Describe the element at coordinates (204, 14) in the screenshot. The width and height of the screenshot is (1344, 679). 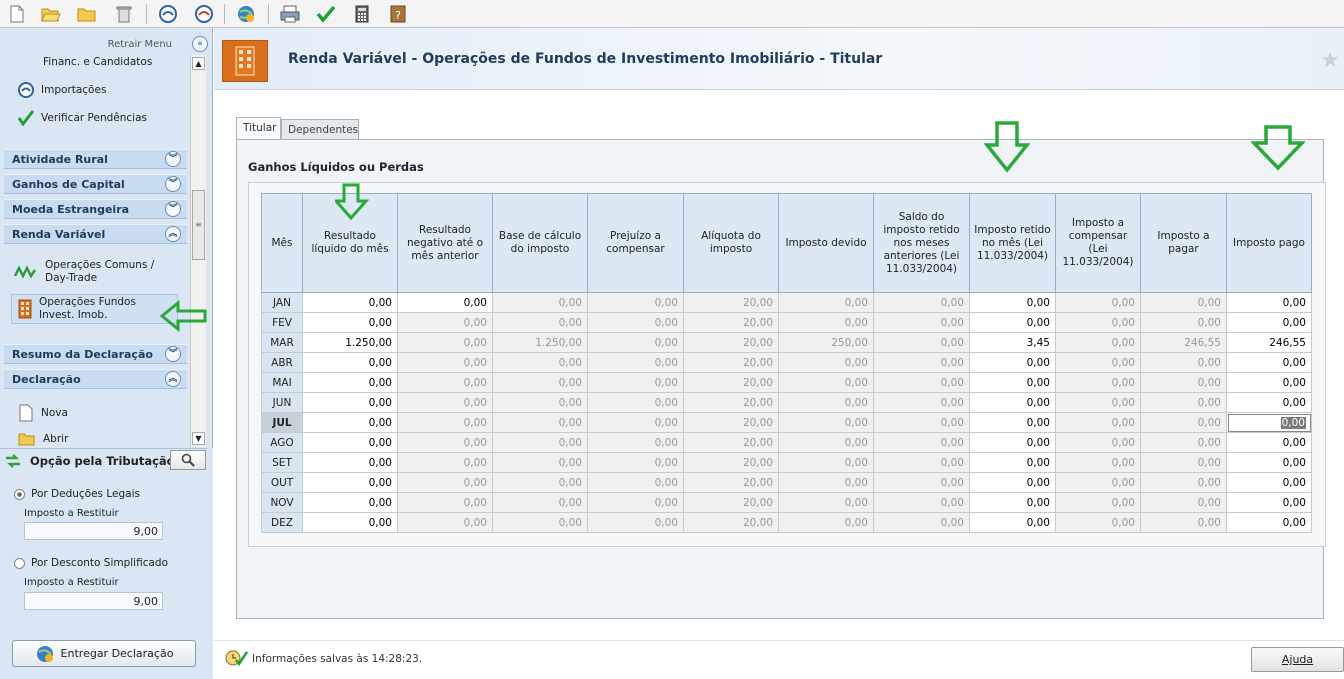
I see `receitanet-recover-icon` at that location.